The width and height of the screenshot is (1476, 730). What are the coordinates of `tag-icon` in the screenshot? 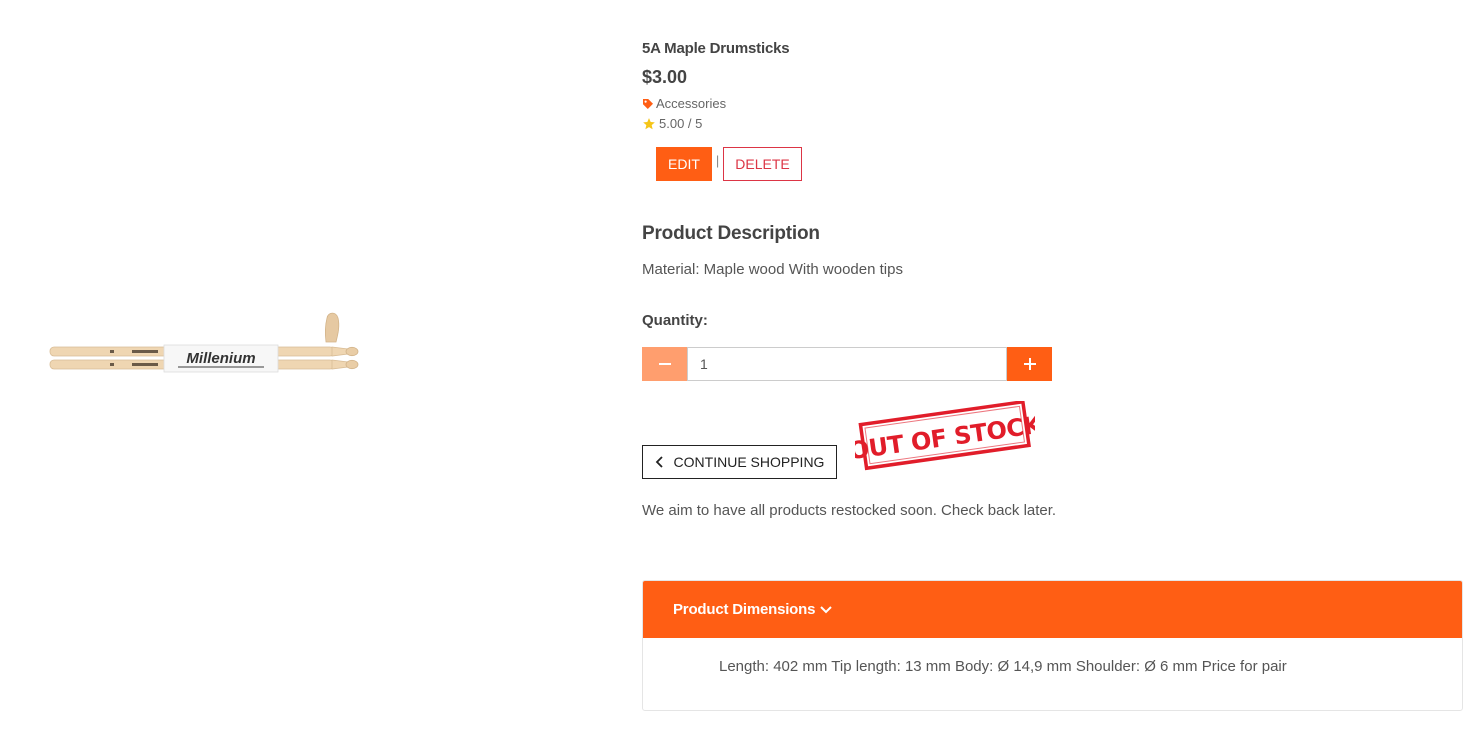 It's located at (648, 103).